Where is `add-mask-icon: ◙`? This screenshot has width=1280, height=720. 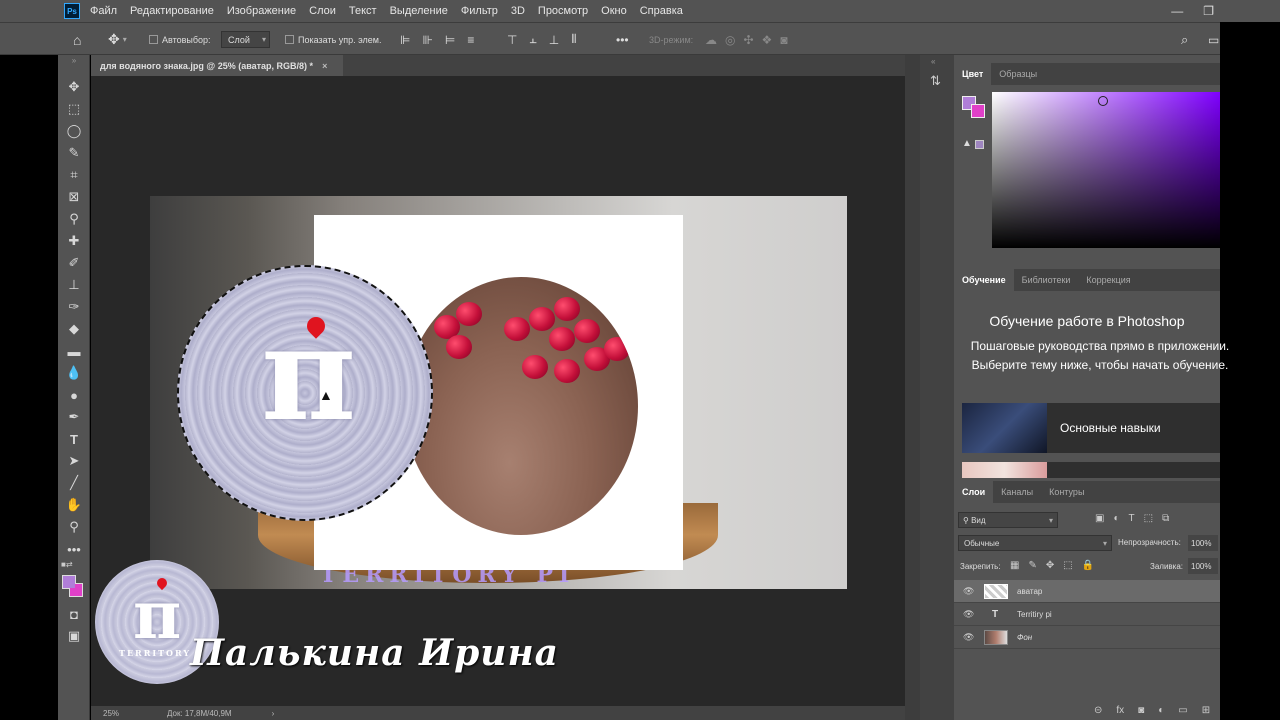 add-mask-icon: ◙ is located at coordinates (1141, 710).